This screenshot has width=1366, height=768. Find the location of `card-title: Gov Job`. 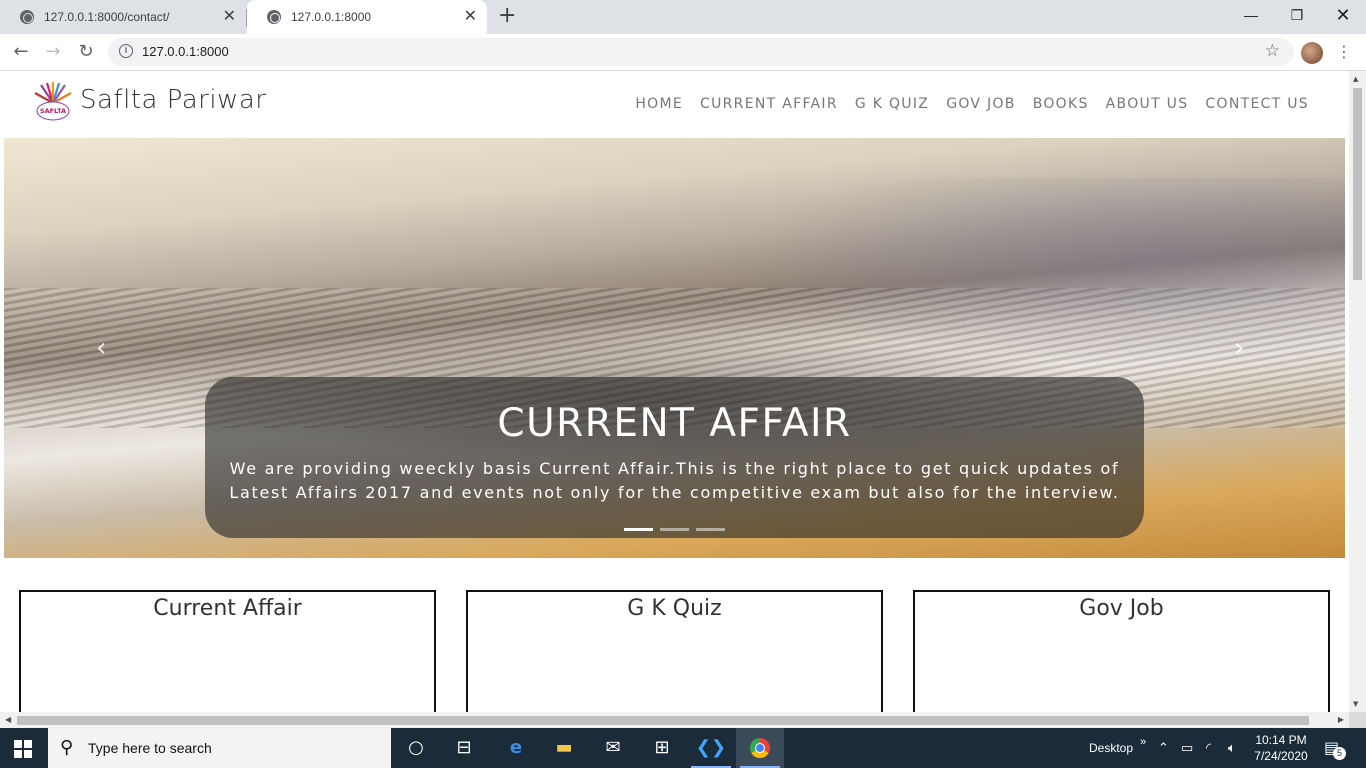

card-title: Gov Job is located at coordinates (1121, 608).